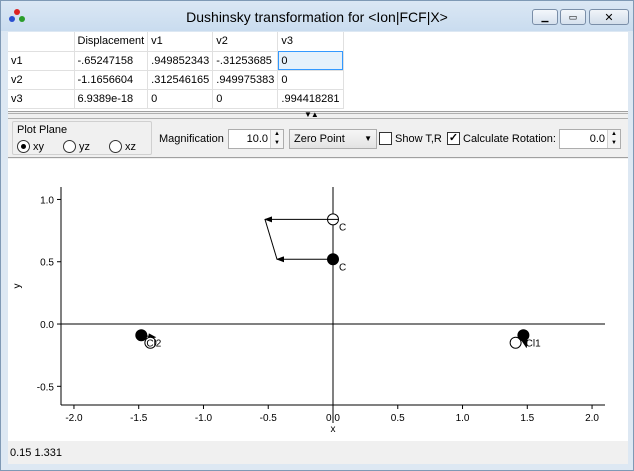 This screenshot has height=471, width=634. What do you see at coordinates (204, 418) in the screenshot?
I see `x-tick-label: -1.0` at bounding box center [204, 418].